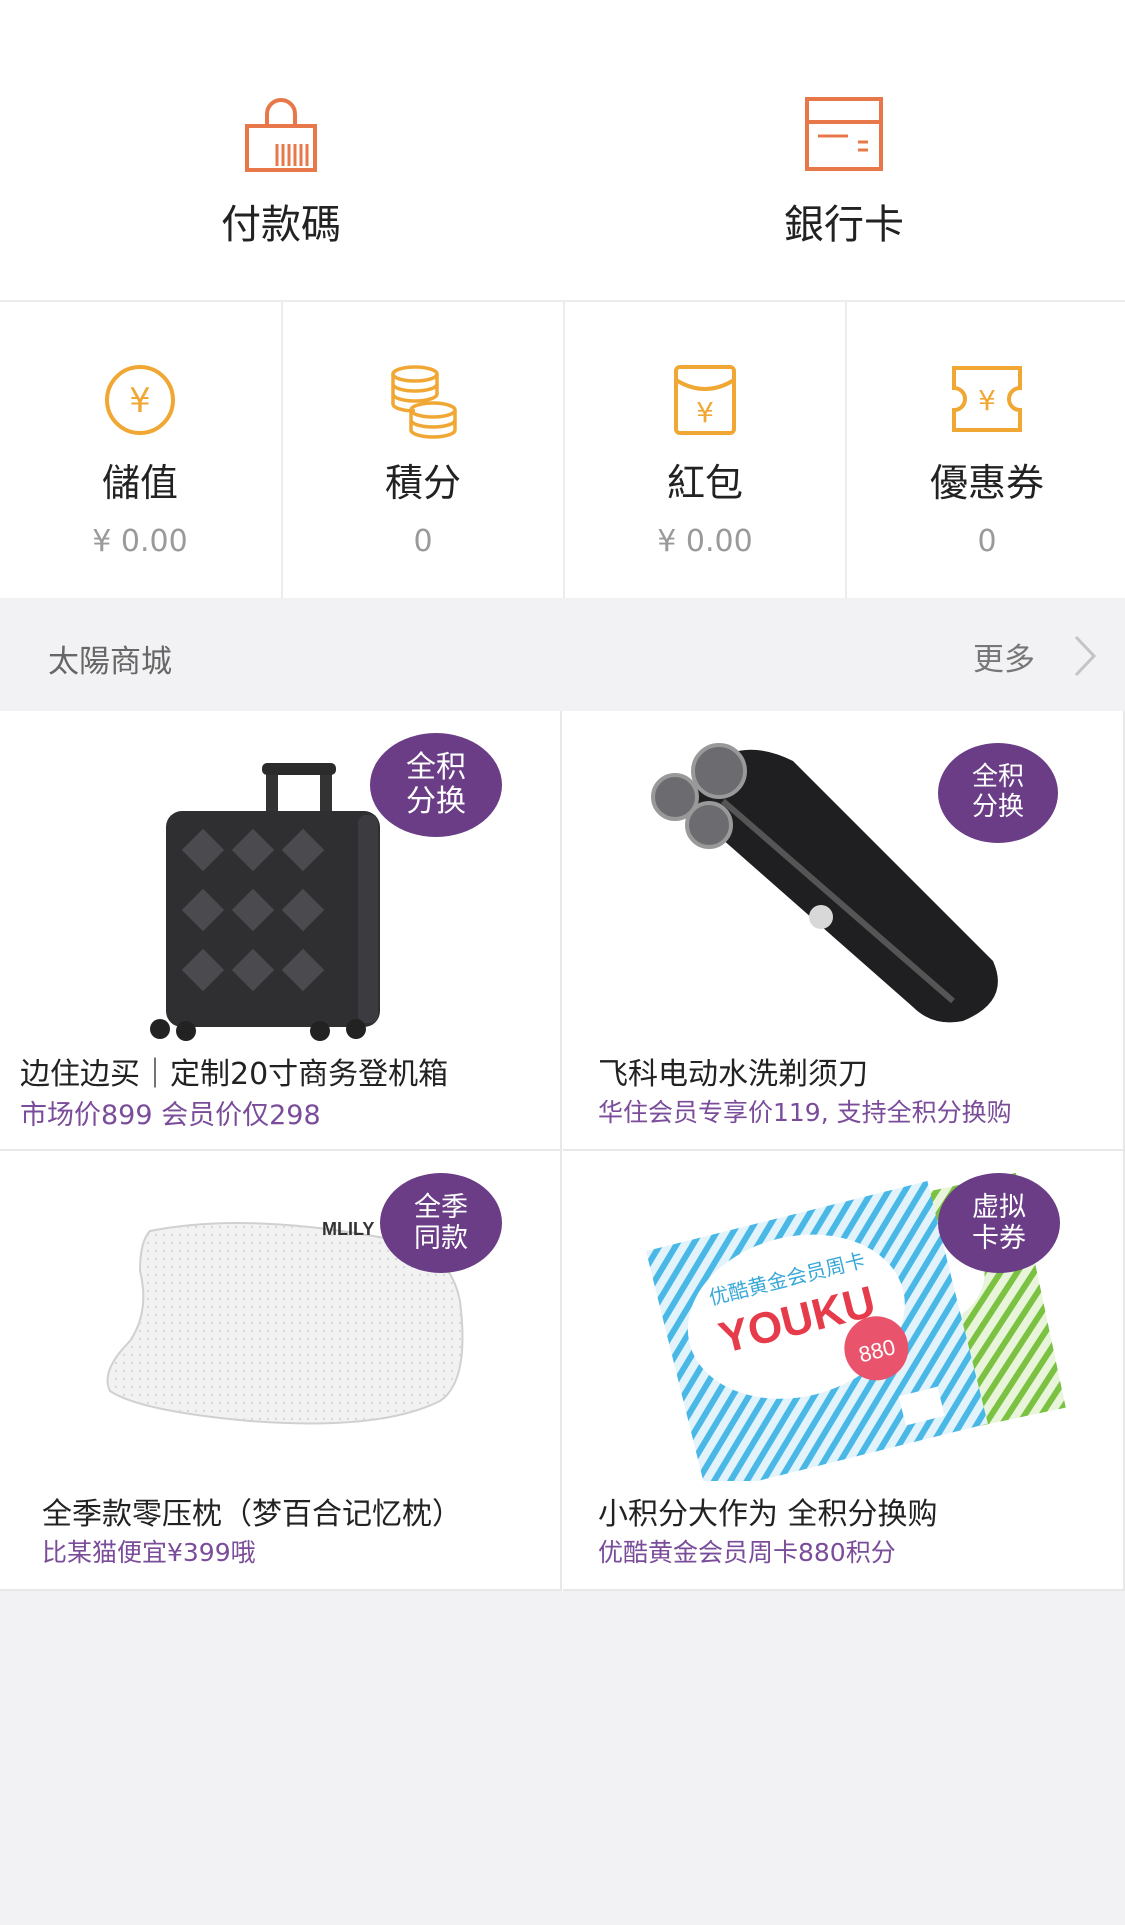 Image resolution: width=1125 pixels, height=1925 pixels. What do you see at coordinates (1004, 659) in the screenshot?
I see `more-label: 更多` at bounding box center [1004, 659].